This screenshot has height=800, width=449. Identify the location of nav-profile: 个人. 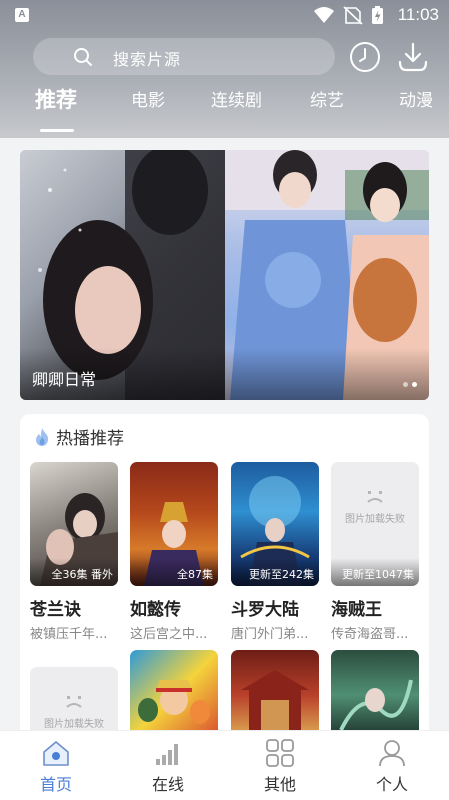
(392, 767).